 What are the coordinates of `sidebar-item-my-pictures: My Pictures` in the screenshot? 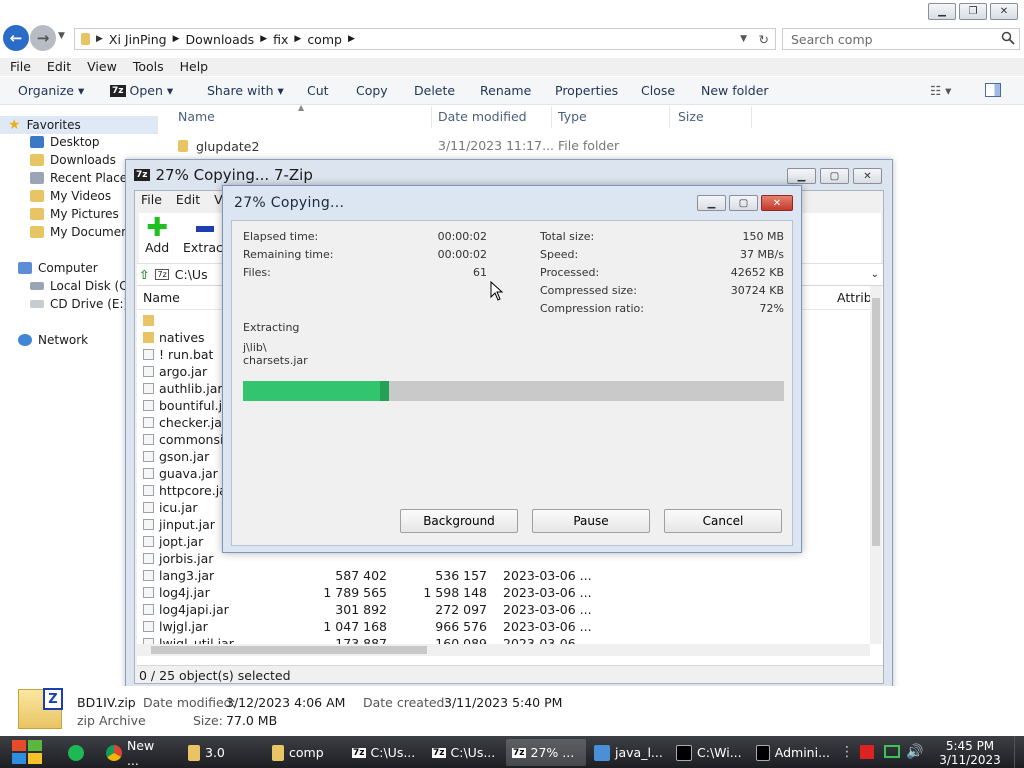 It's located at (74, 214).